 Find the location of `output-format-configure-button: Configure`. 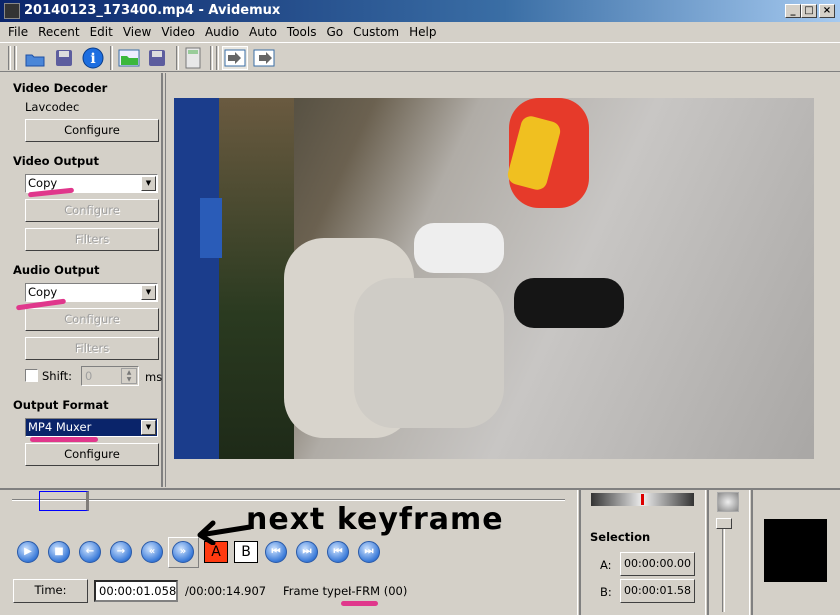

output-format-configure-button: Configure is located at coordinates (92, 454).